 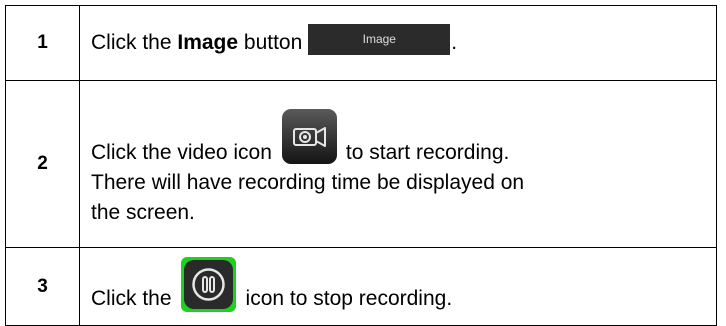 I want to click on step-text: ., so click(x=454, y=42).